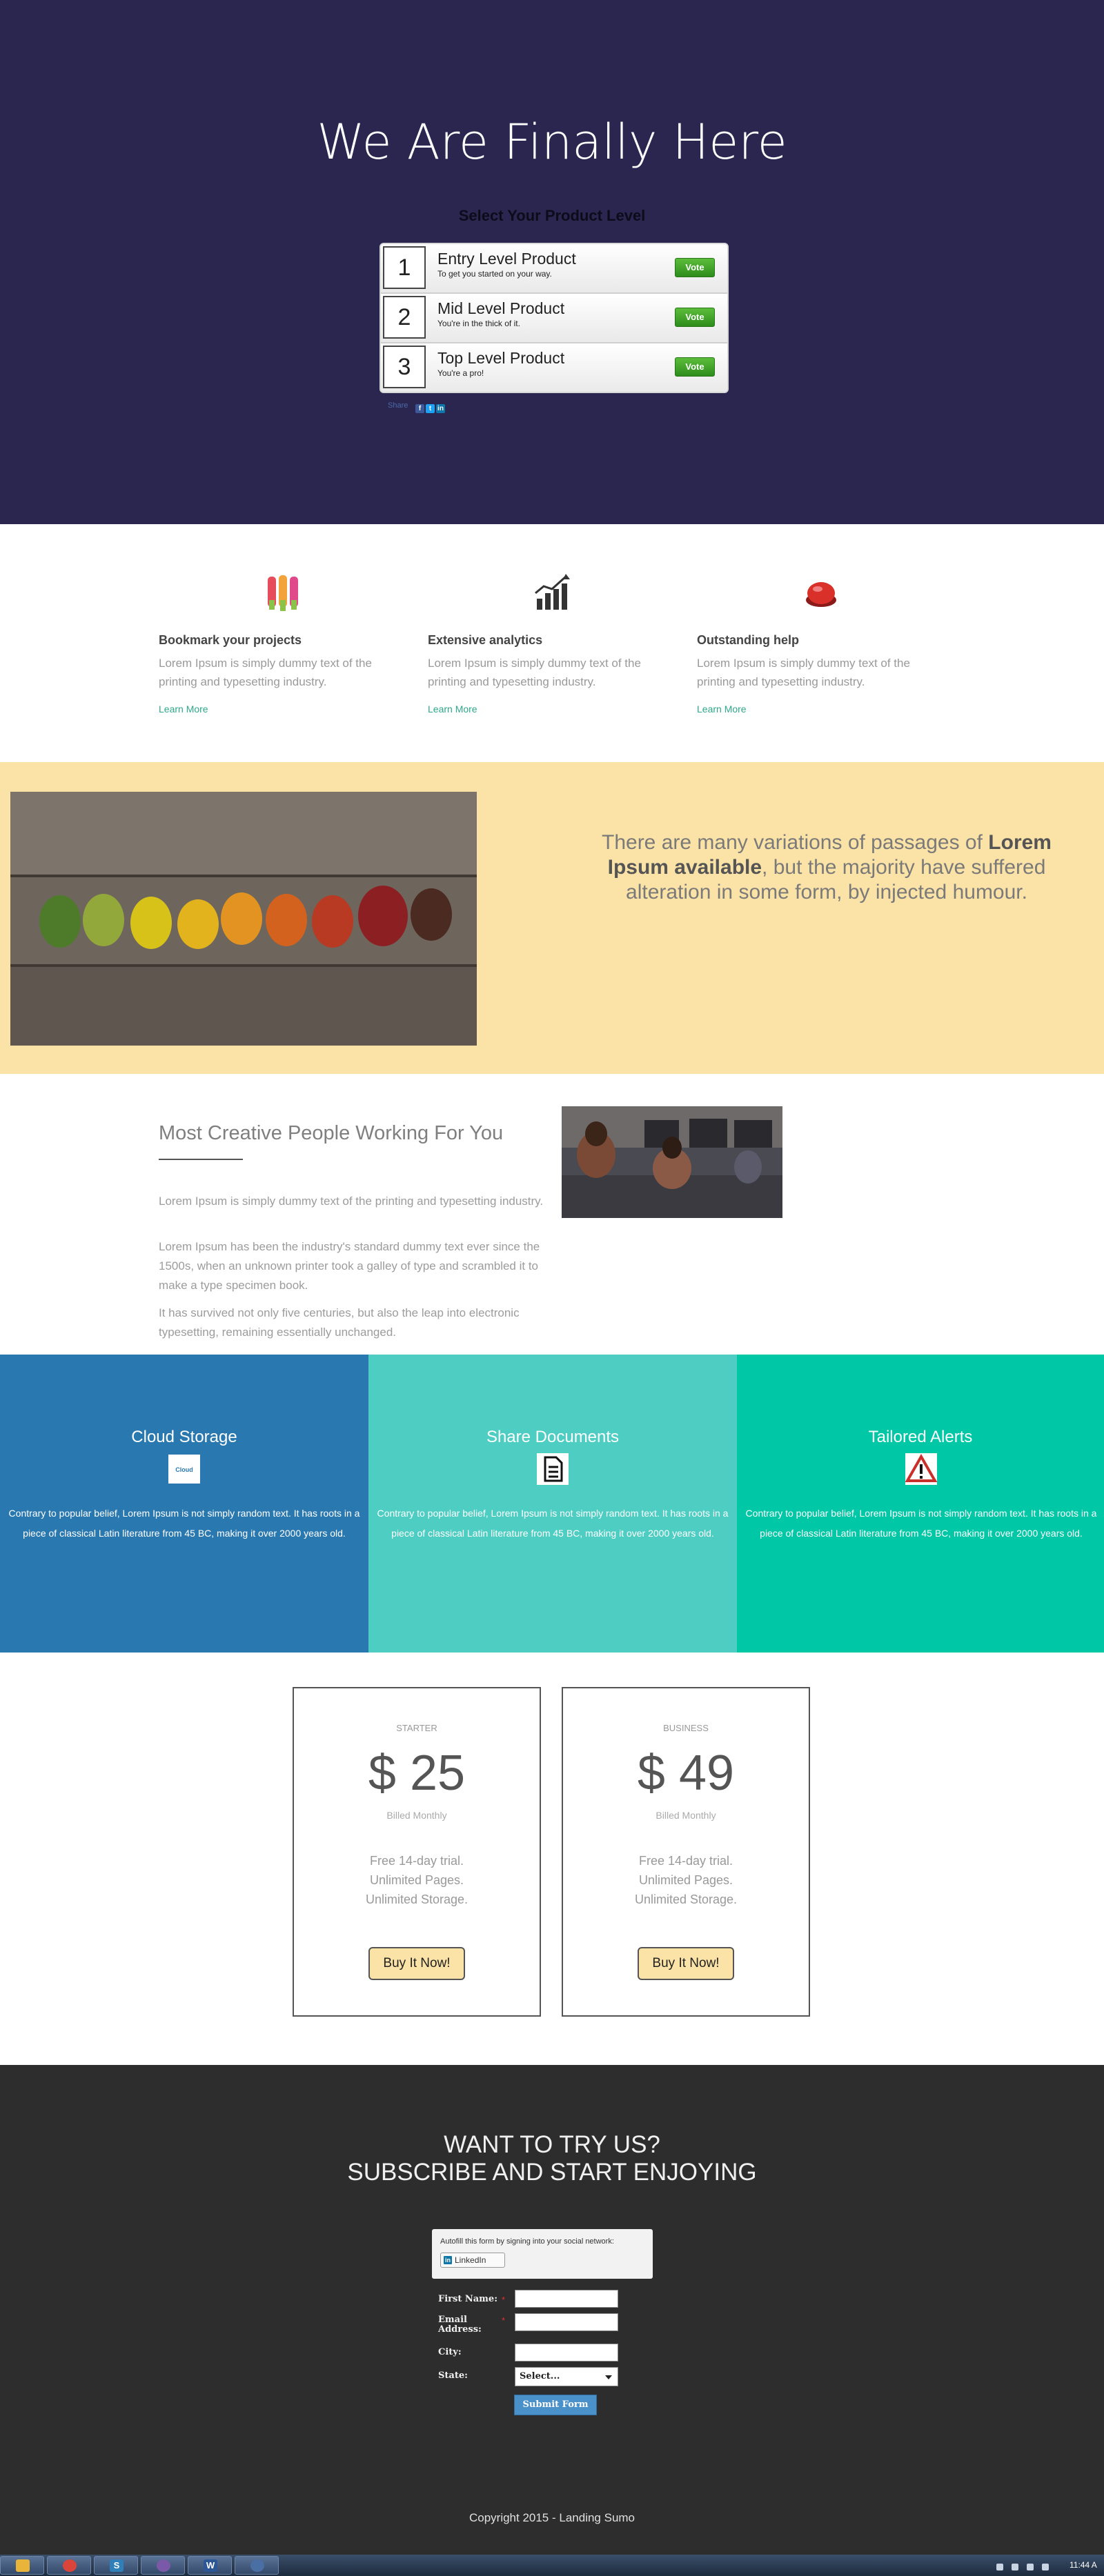 The width and height of the screenshot is (1104, 2576). I want to click on product-row-top: 3 Top Level Product You're a pro! Vote, so click(554, 367).